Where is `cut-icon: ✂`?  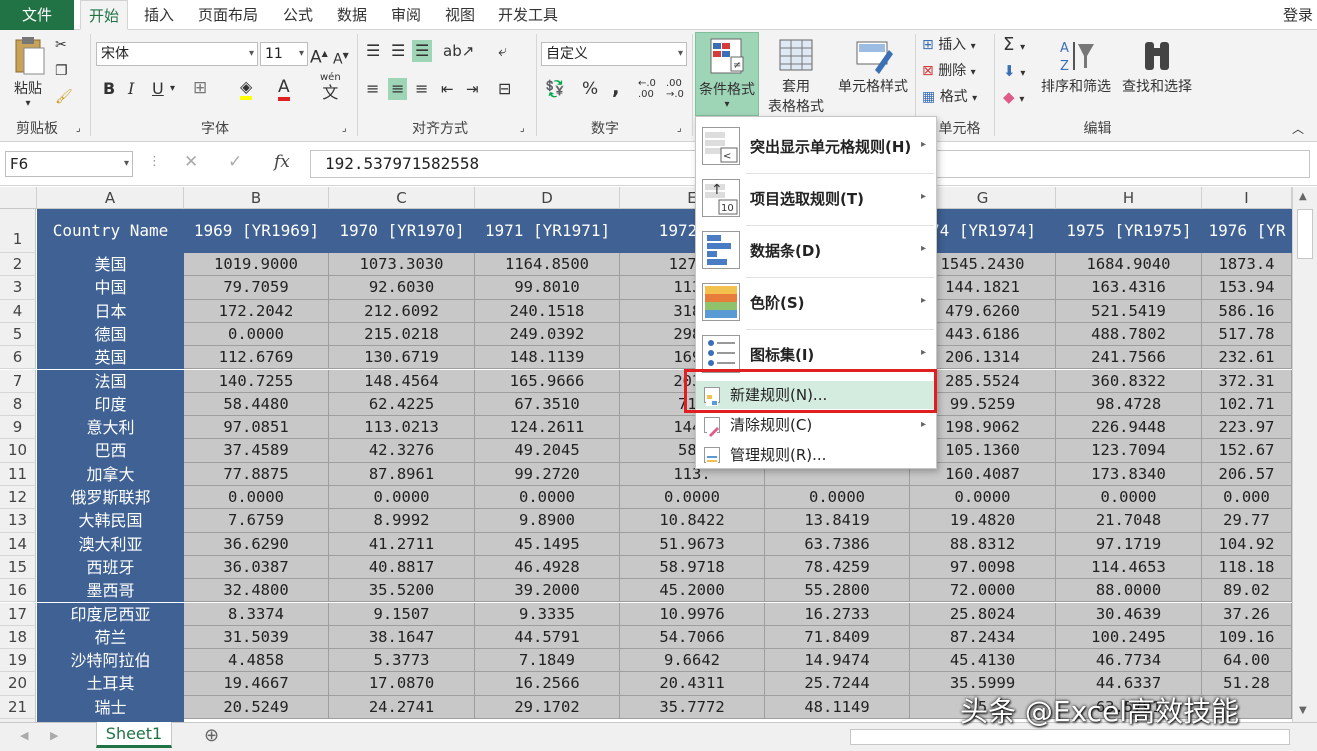
cut-icon: ✂ is located at coordinates (61, 45).